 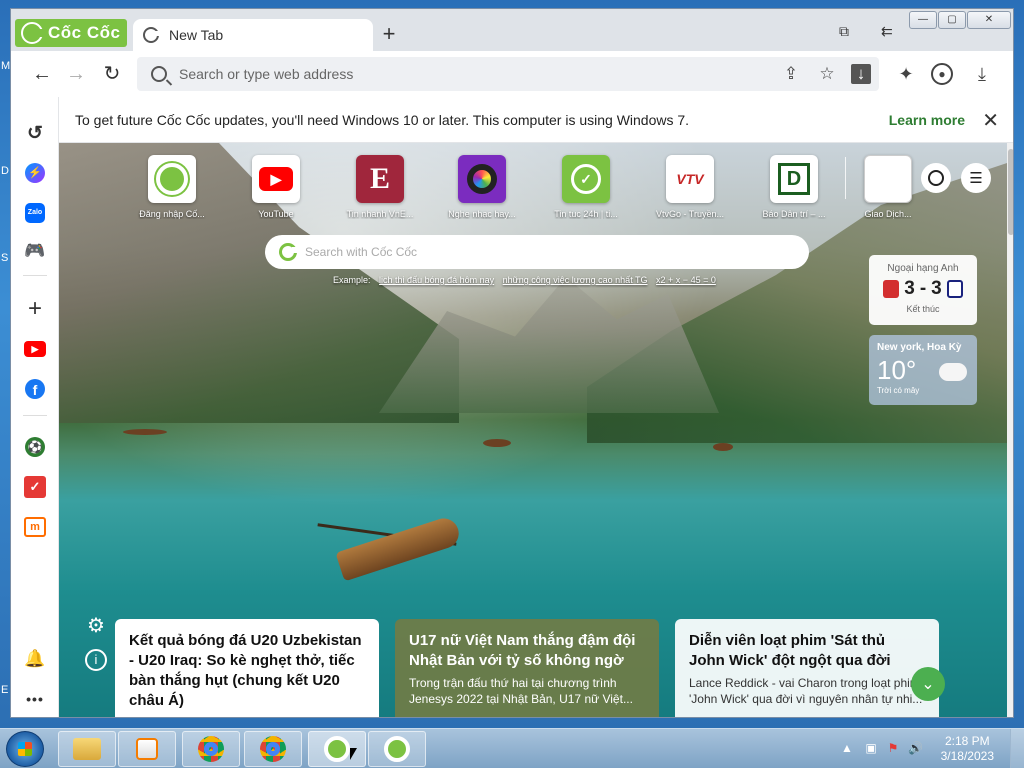 What do you see at coordinates (919, 347) in the screenshot?
I see `weather-location: New york, Hoa Kỳ` at bounding box center [919, 347].